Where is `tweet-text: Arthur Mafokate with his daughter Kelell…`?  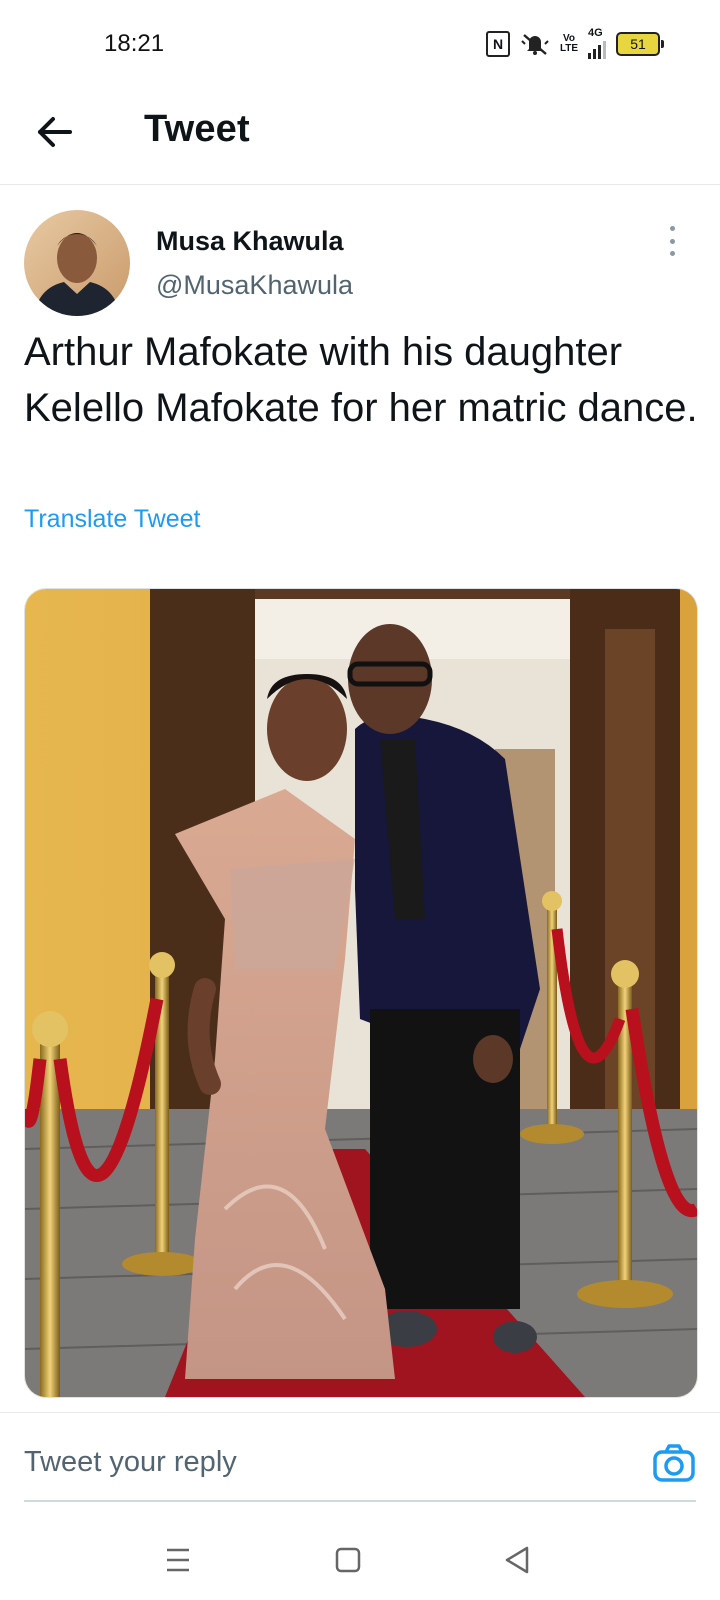
tweet-text: Arthur Mafokate with his daughter Kelell… is located at coordinates (361, 380).